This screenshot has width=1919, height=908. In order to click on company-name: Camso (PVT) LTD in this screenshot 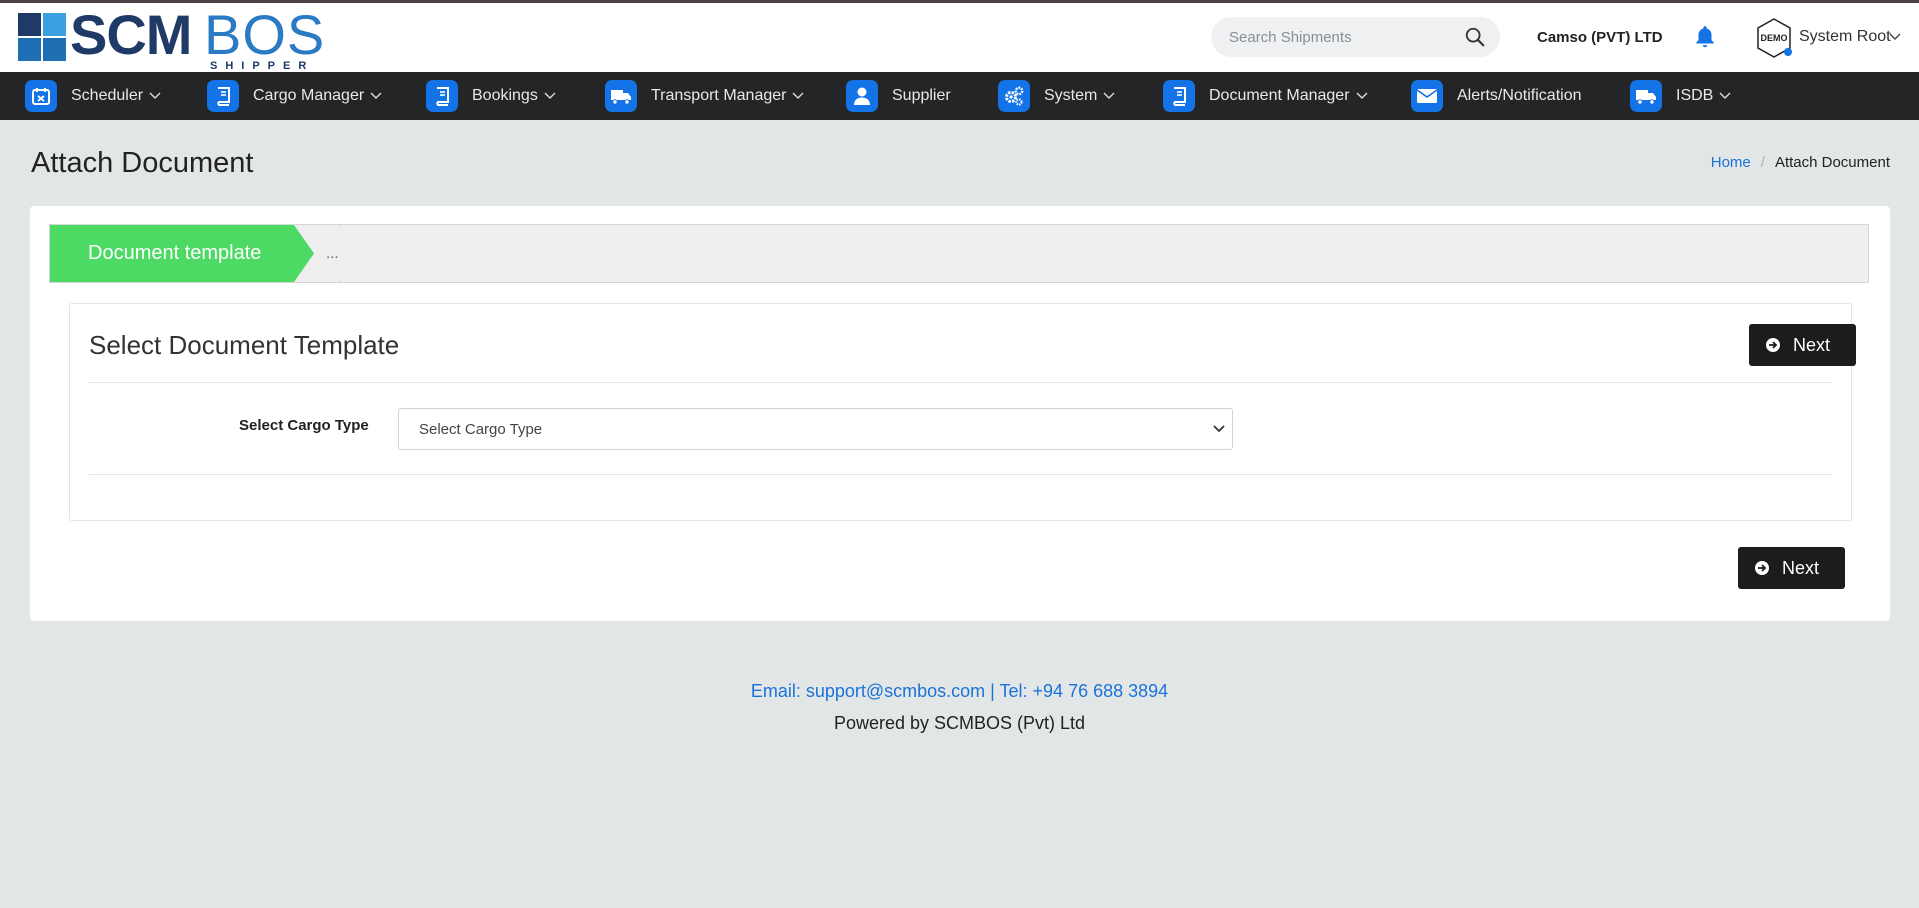, I will do `click(1600, 37)`.